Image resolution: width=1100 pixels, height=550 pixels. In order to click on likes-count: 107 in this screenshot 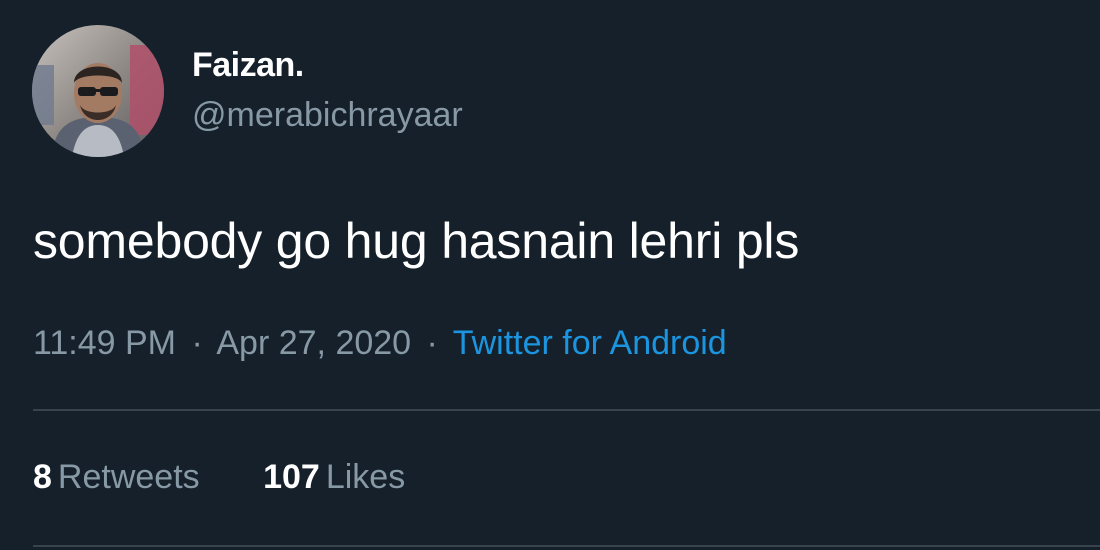, I will do `click(291, 477)`.